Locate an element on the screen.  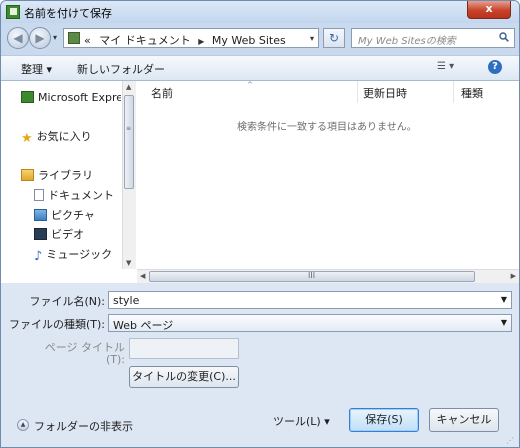
search-placeholder: My Web Sitesの検索 is located at coordinates (407, 41).